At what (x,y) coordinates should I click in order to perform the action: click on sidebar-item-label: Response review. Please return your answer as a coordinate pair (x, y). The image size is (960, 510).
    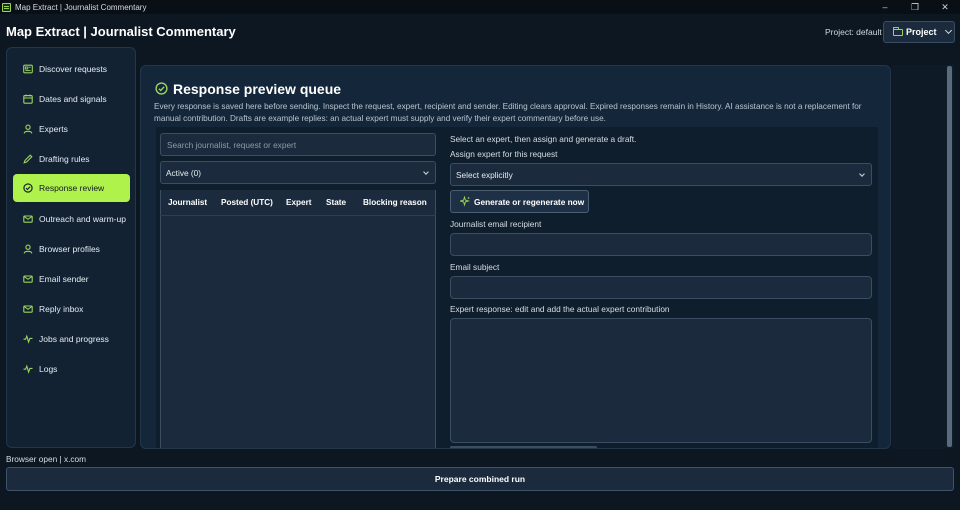
    Looking at the image, I should click on (72, 188).